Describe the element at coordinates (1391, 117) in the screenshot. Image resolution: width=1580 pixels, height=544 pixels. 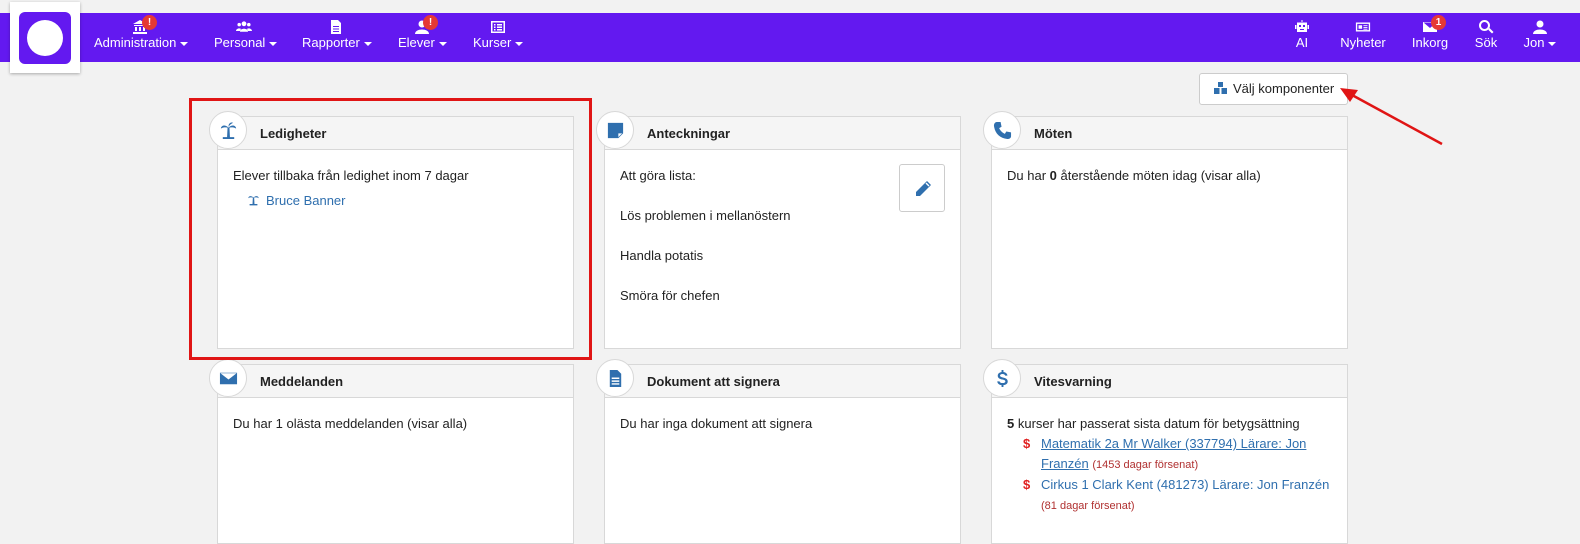
I see `annotation-arrow` at that location.